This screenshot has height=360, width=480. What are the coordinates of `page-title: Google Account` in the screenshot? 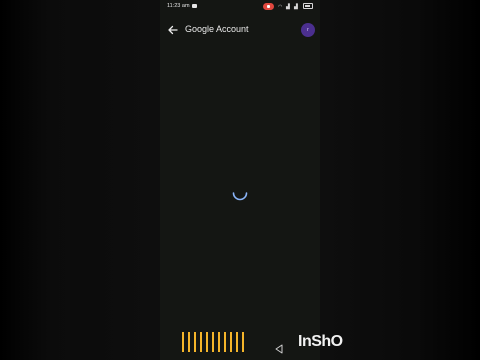 It's located at (217, 29).